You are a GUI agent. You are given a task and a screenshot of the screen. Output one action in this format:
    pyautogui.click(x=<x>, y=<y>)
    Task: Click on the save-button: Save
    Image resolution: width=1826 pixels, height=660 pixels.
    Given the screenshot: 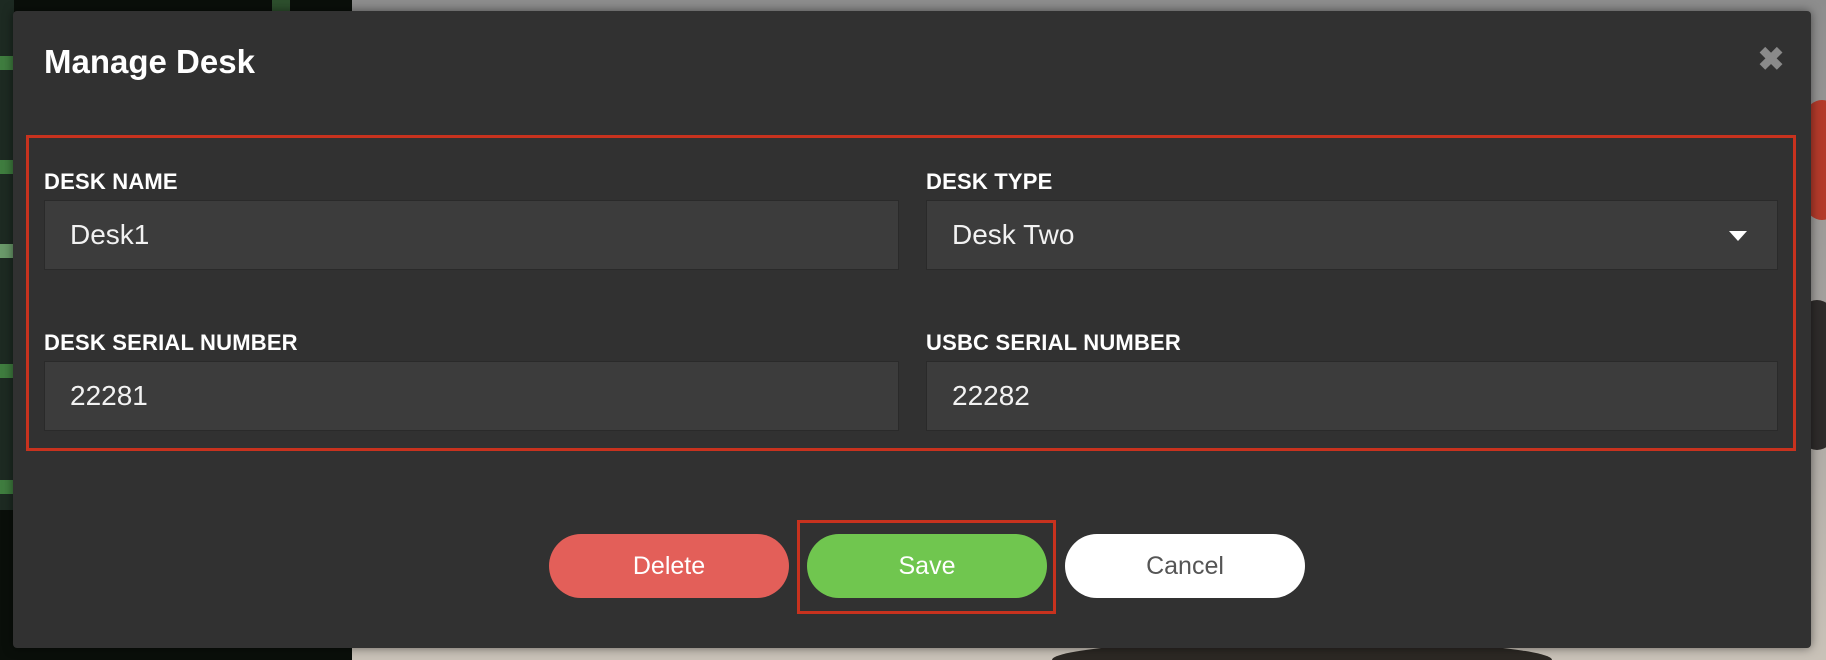 What is the action you would take?
    pyautogui.click(x=927, y=566)
    